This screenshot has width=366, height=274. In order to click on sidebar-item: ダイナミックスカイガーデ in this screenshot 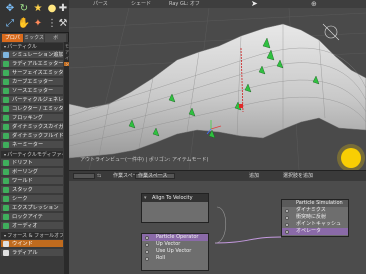, I will do `click(32, 127)`.